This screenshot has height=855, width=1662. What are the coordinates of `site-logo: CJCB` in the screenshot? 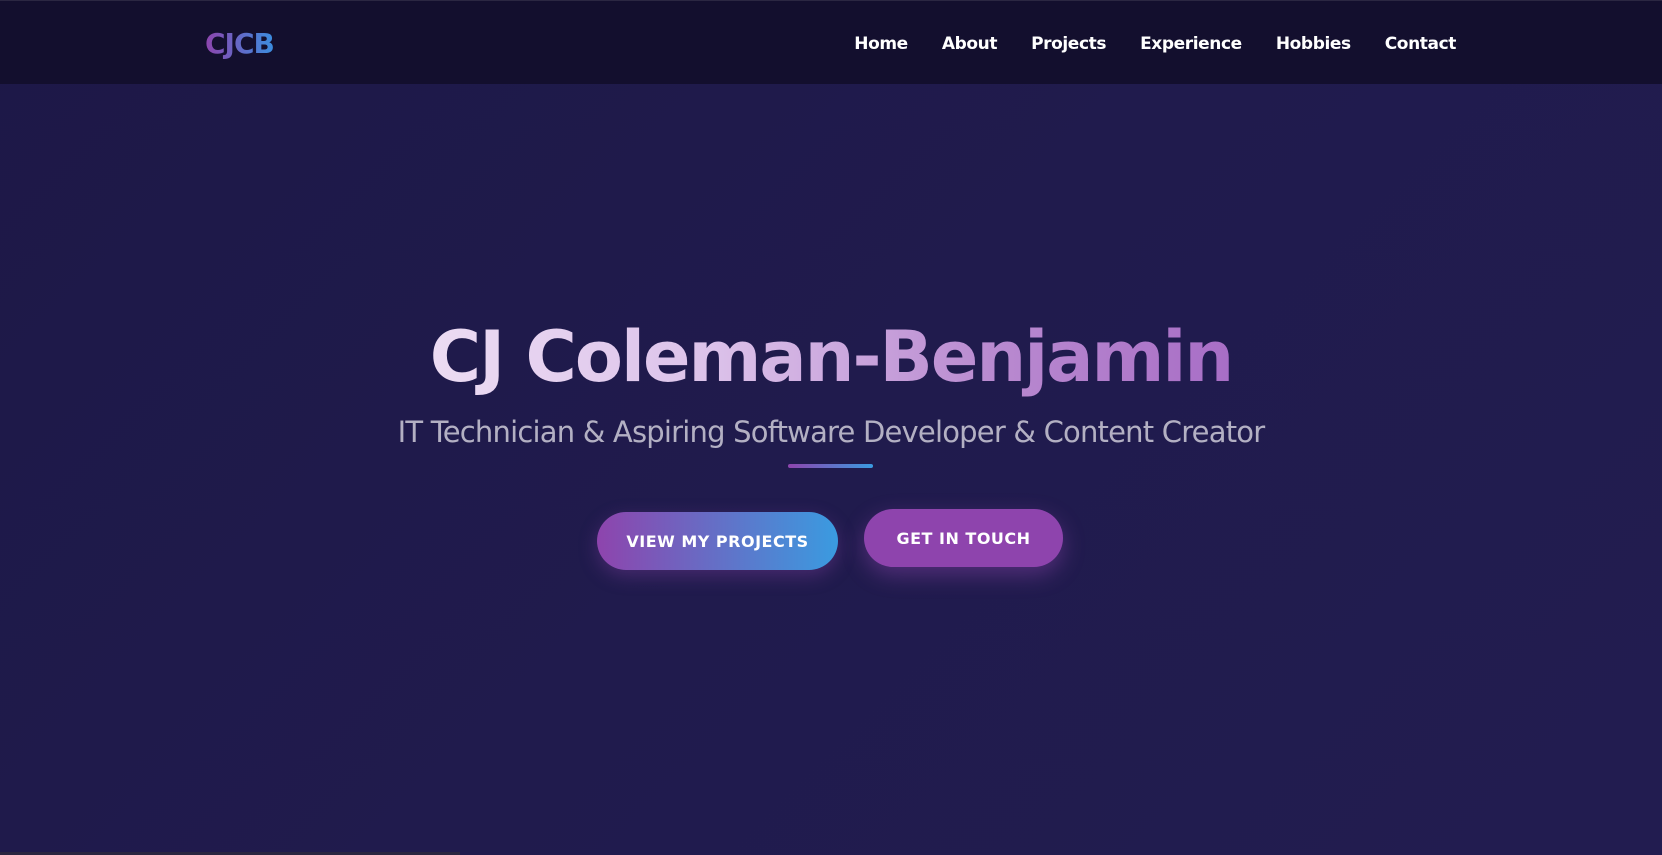 It's located at (240, 44).